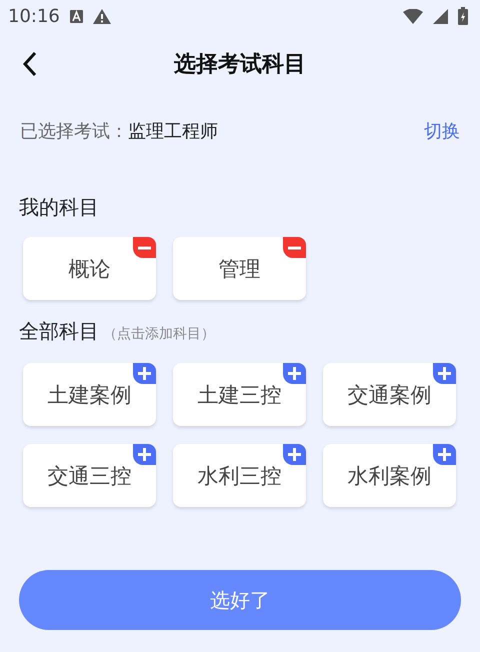 The image size is (480, 652). Describe the element at coordinates (239, 394) in the screenshot. I see `subject-card: 土建三控` at that location.